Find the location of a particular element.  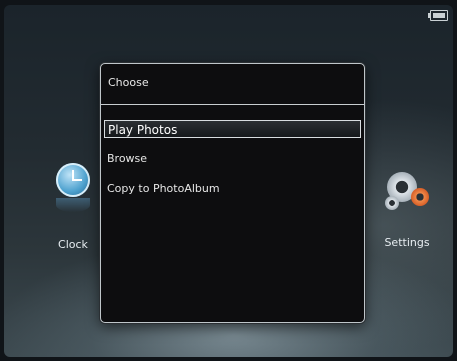

menu-item-play-photos: Play Photos is located at coordinates (232, 129).